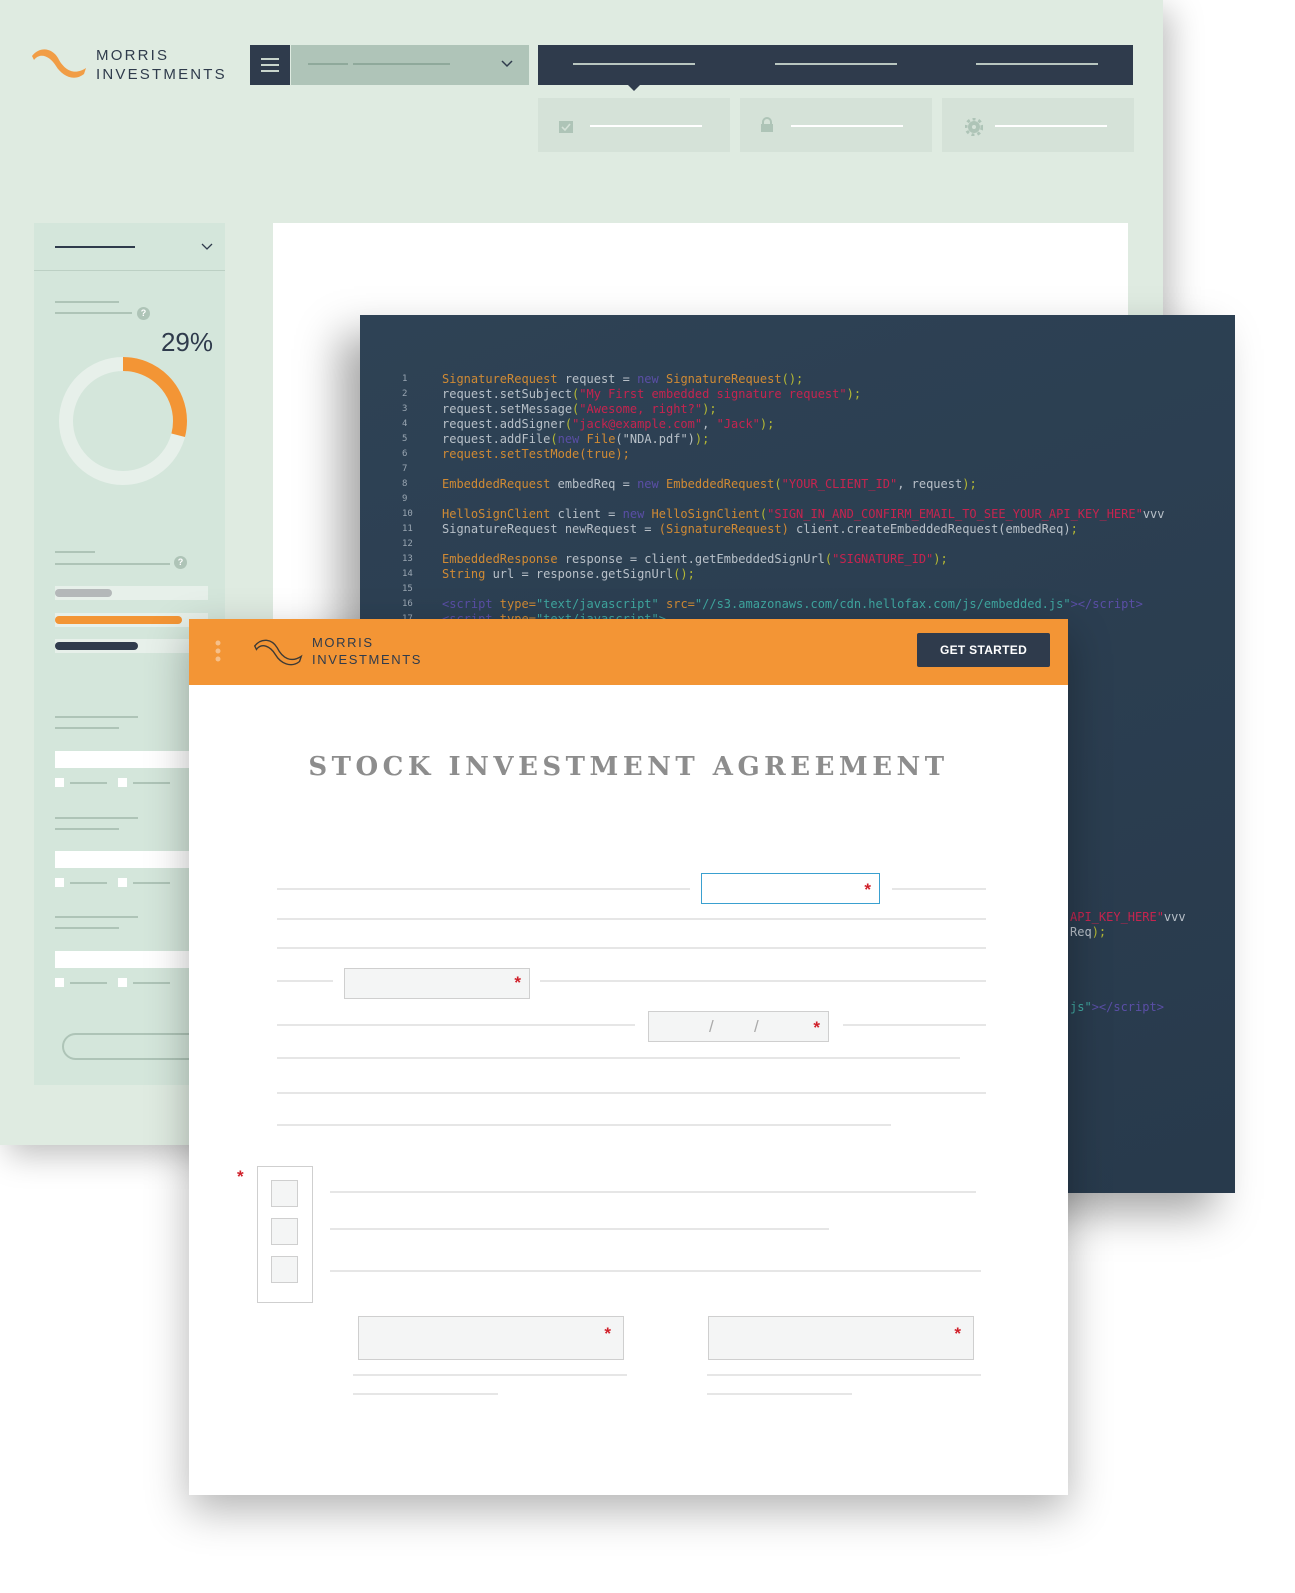 The image size is (1295, 1593). What do you see at coordinates (1128, 917) in the screenshot?
I see `code-text: API_KEY_HERE"vvv` at bounding box center [1128, 917].